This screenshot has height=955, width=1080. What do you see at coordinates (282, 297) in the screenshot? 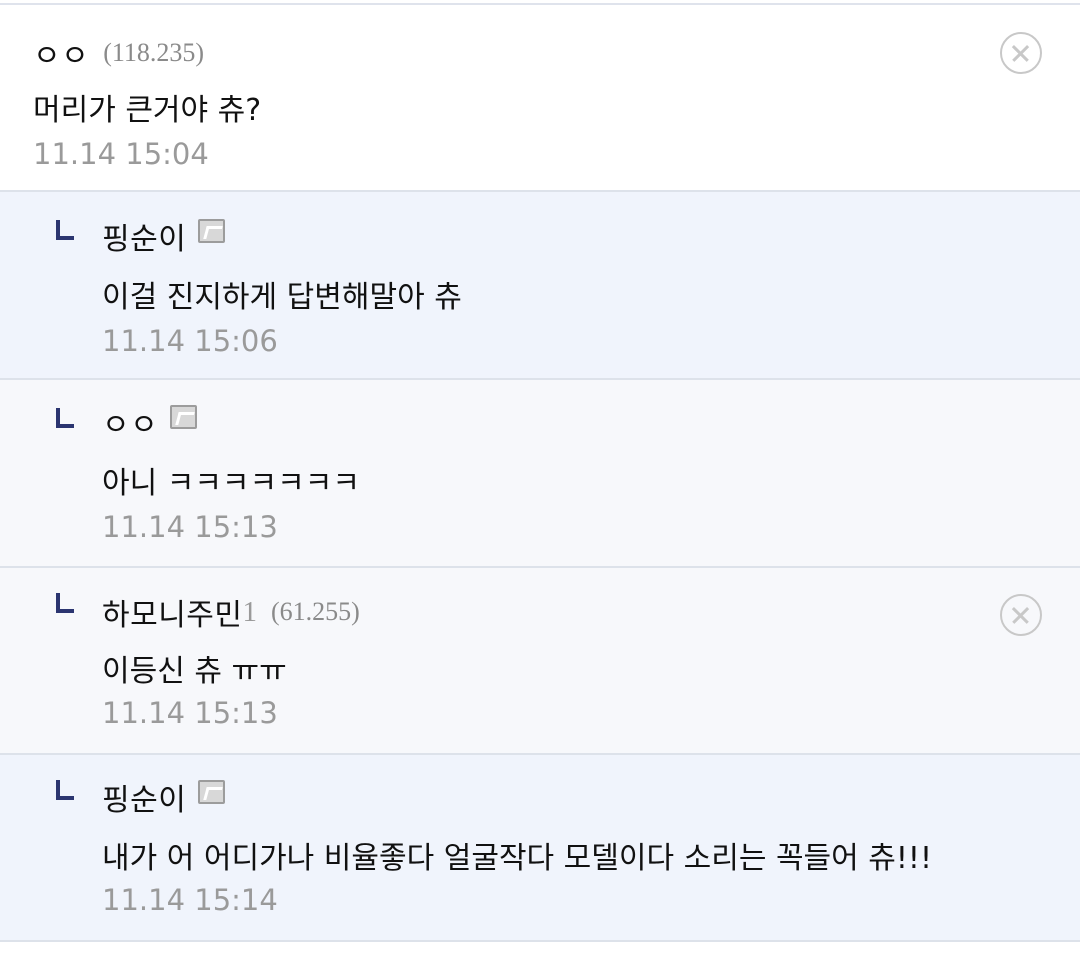
I see `comment-body: 이걸 진지하게 답변해말아 츄` at bounding box center [282, 297].